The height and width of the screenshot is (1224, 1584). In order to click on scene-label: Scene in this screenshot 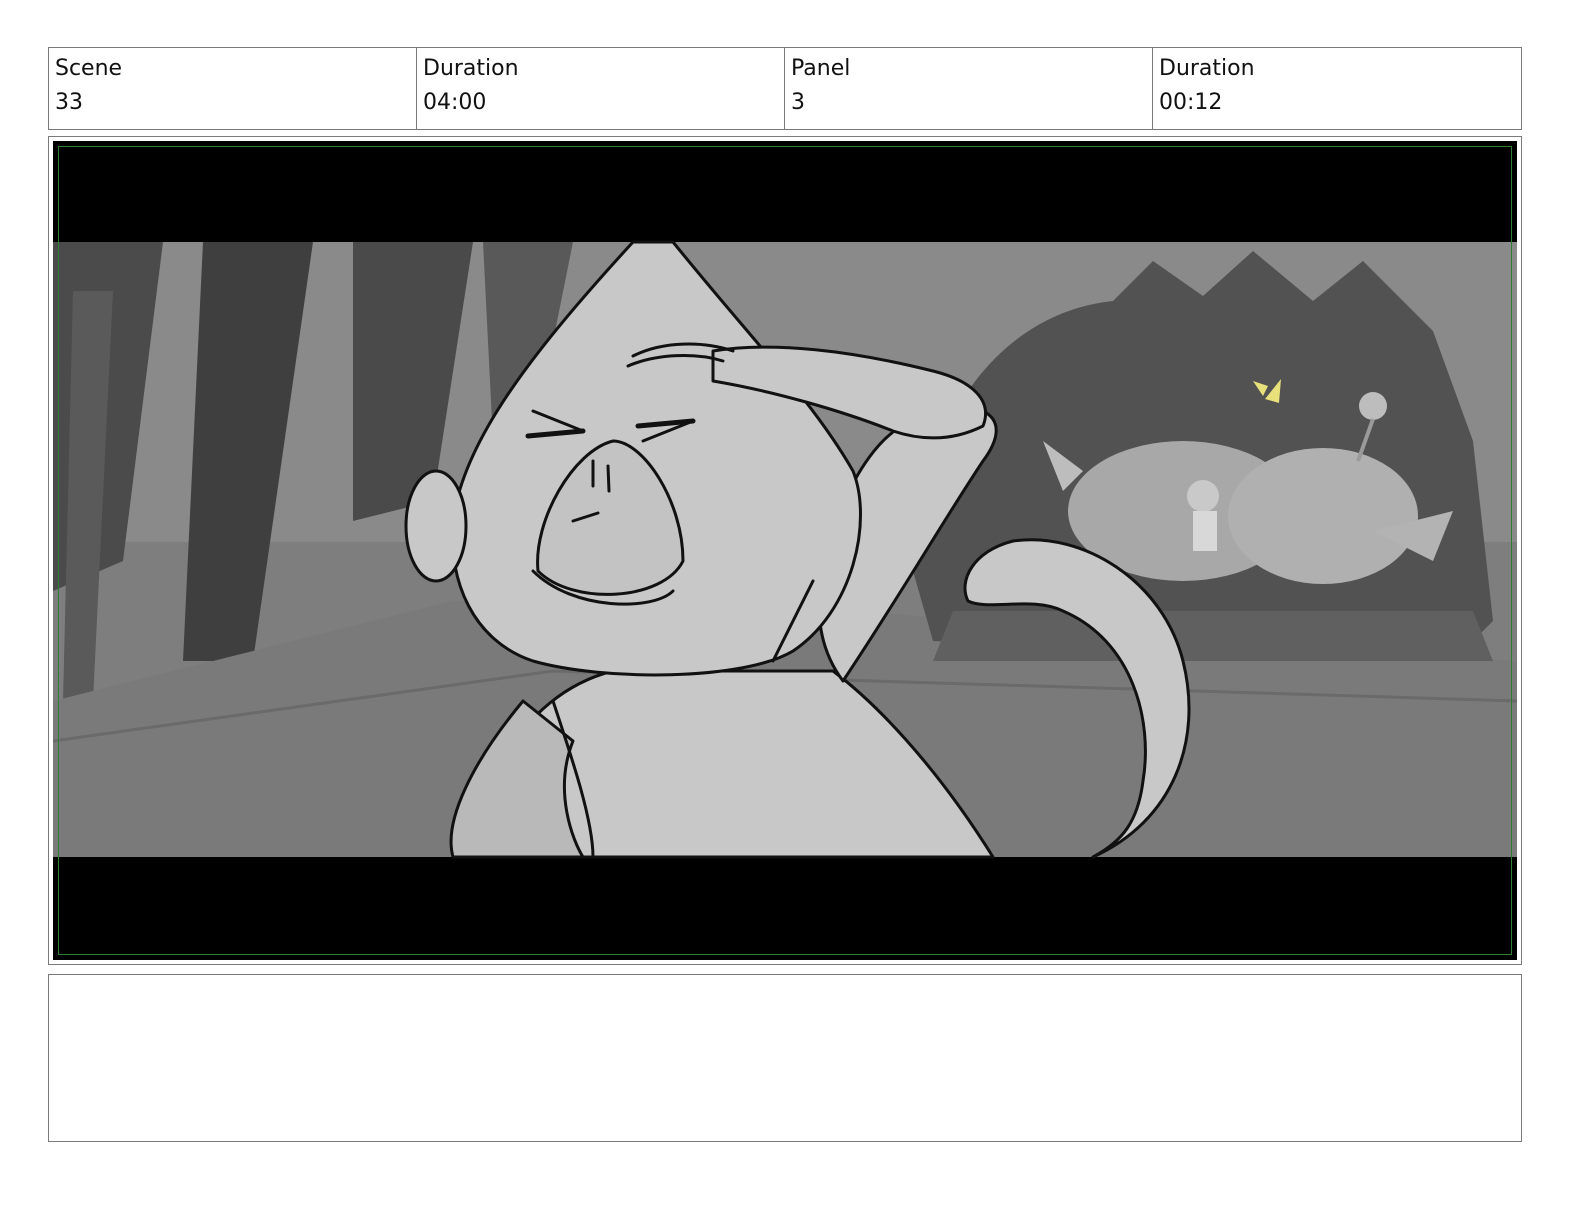, I will do `click(89, 68)`.